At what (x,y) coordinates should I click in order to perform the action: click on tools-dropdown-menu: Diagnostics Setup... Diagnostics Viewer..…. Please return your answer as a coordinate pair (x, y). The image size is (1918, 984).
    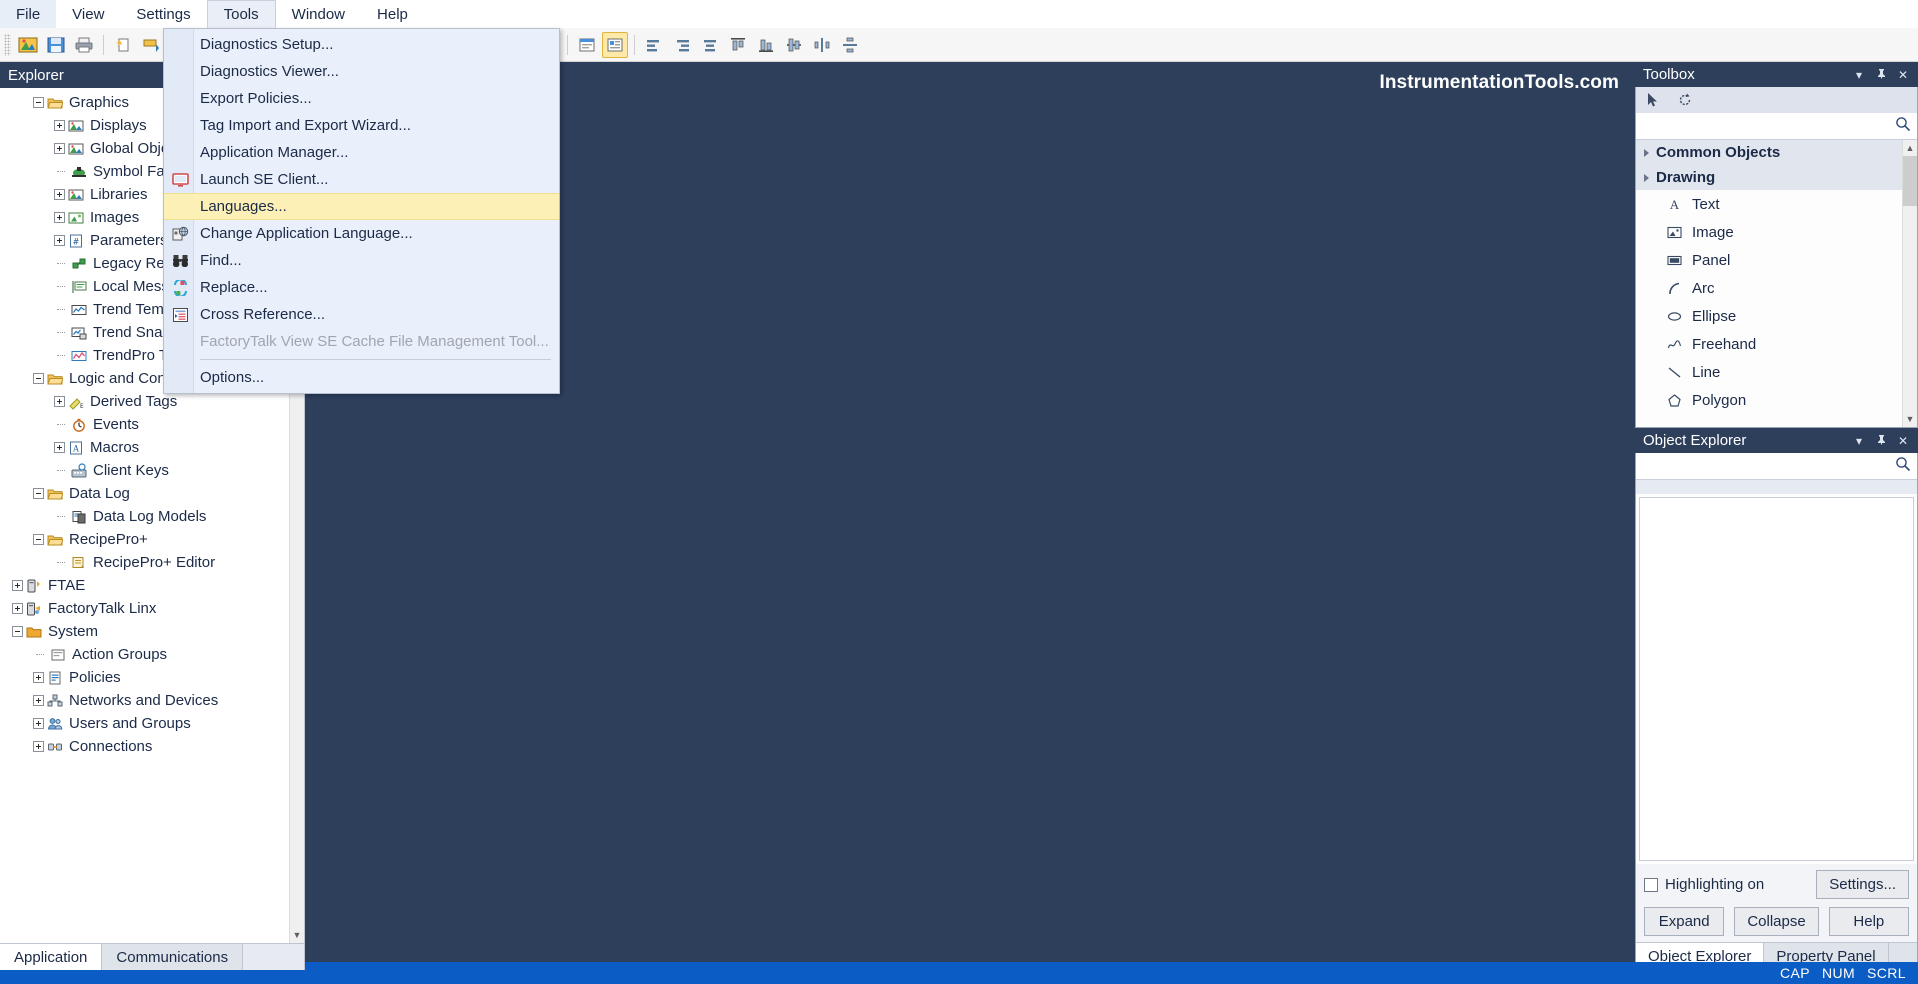
    Looking at the image, I should click on (361, 211).